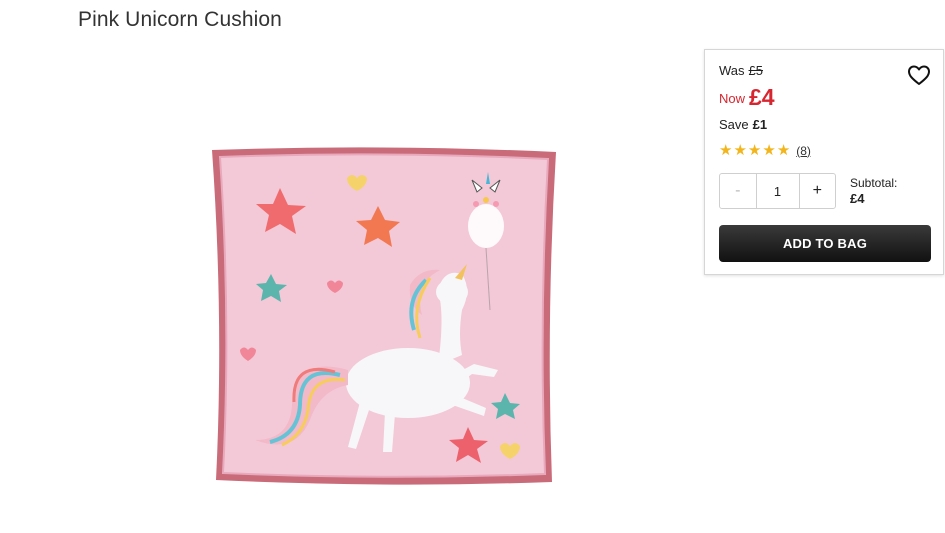  What do you see at coordinates (760, 124) in the screenshot?
I see `save-amount: £1` at bounding box center [760, 124].